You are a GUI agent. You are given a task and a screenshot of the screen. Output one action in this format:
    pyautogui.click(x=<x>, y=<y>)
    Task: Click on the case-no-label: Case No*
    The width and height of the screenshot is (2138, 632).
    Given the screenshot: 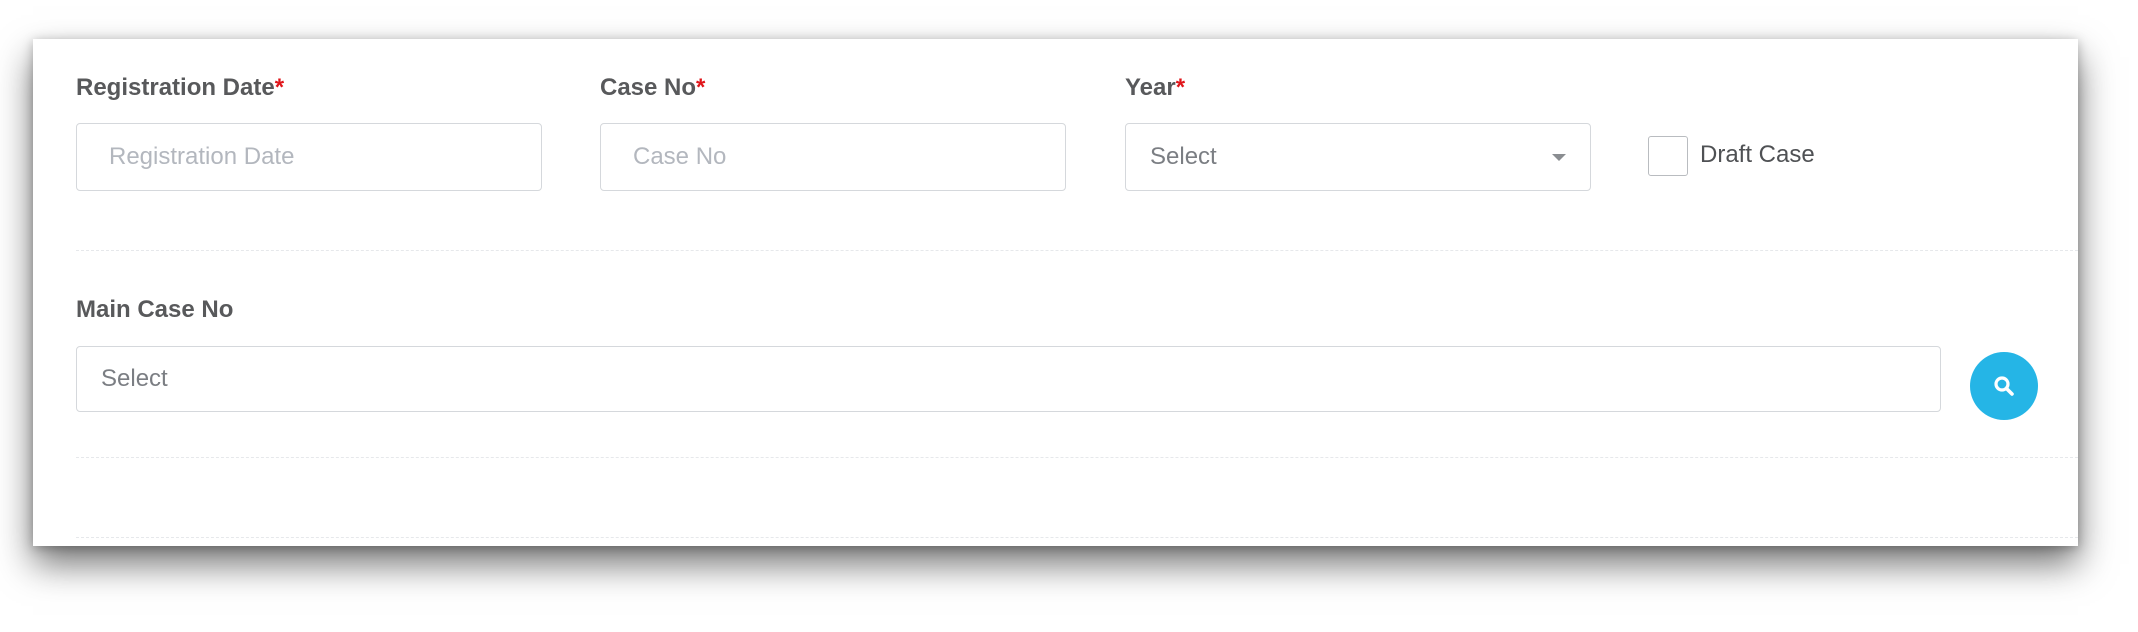 What is the action you would take?
    pyautogui.click(x=652, y=88)
    